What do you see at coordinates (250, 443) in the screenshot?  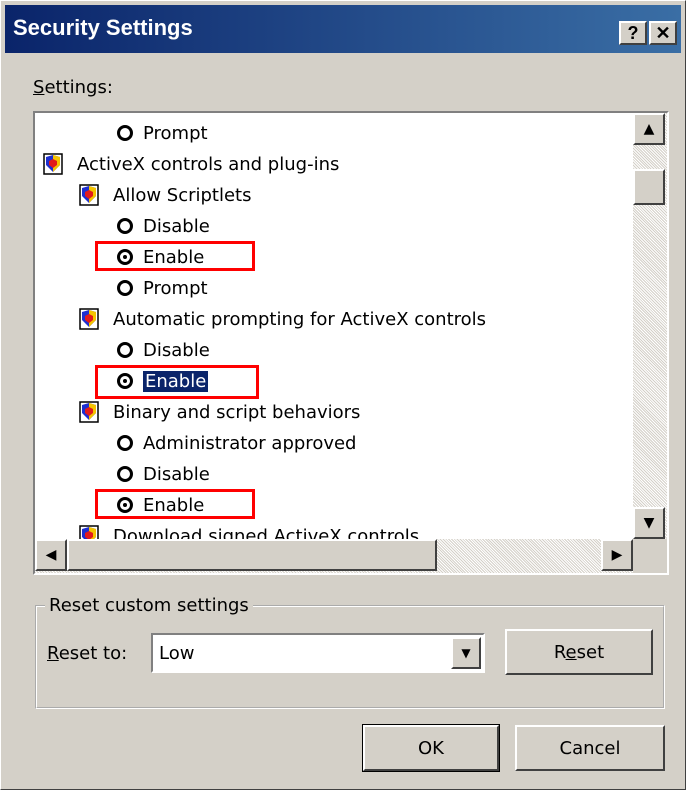 I see `tree-item-label: Administrator approved` at bounding box center [250, 443].